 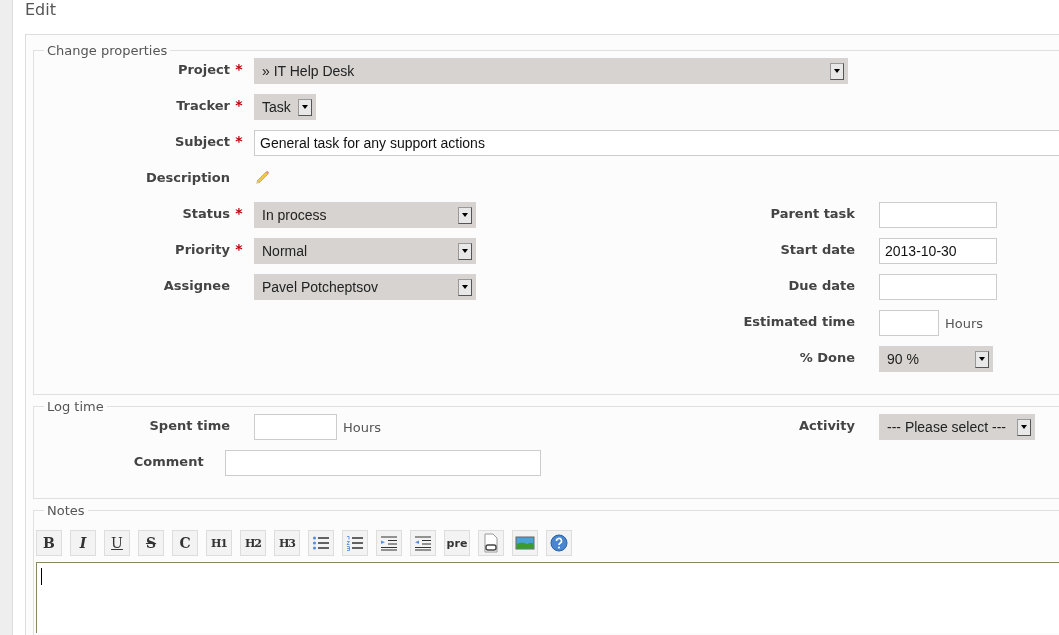 I want to click on help-button, so click(x=559, y=543).